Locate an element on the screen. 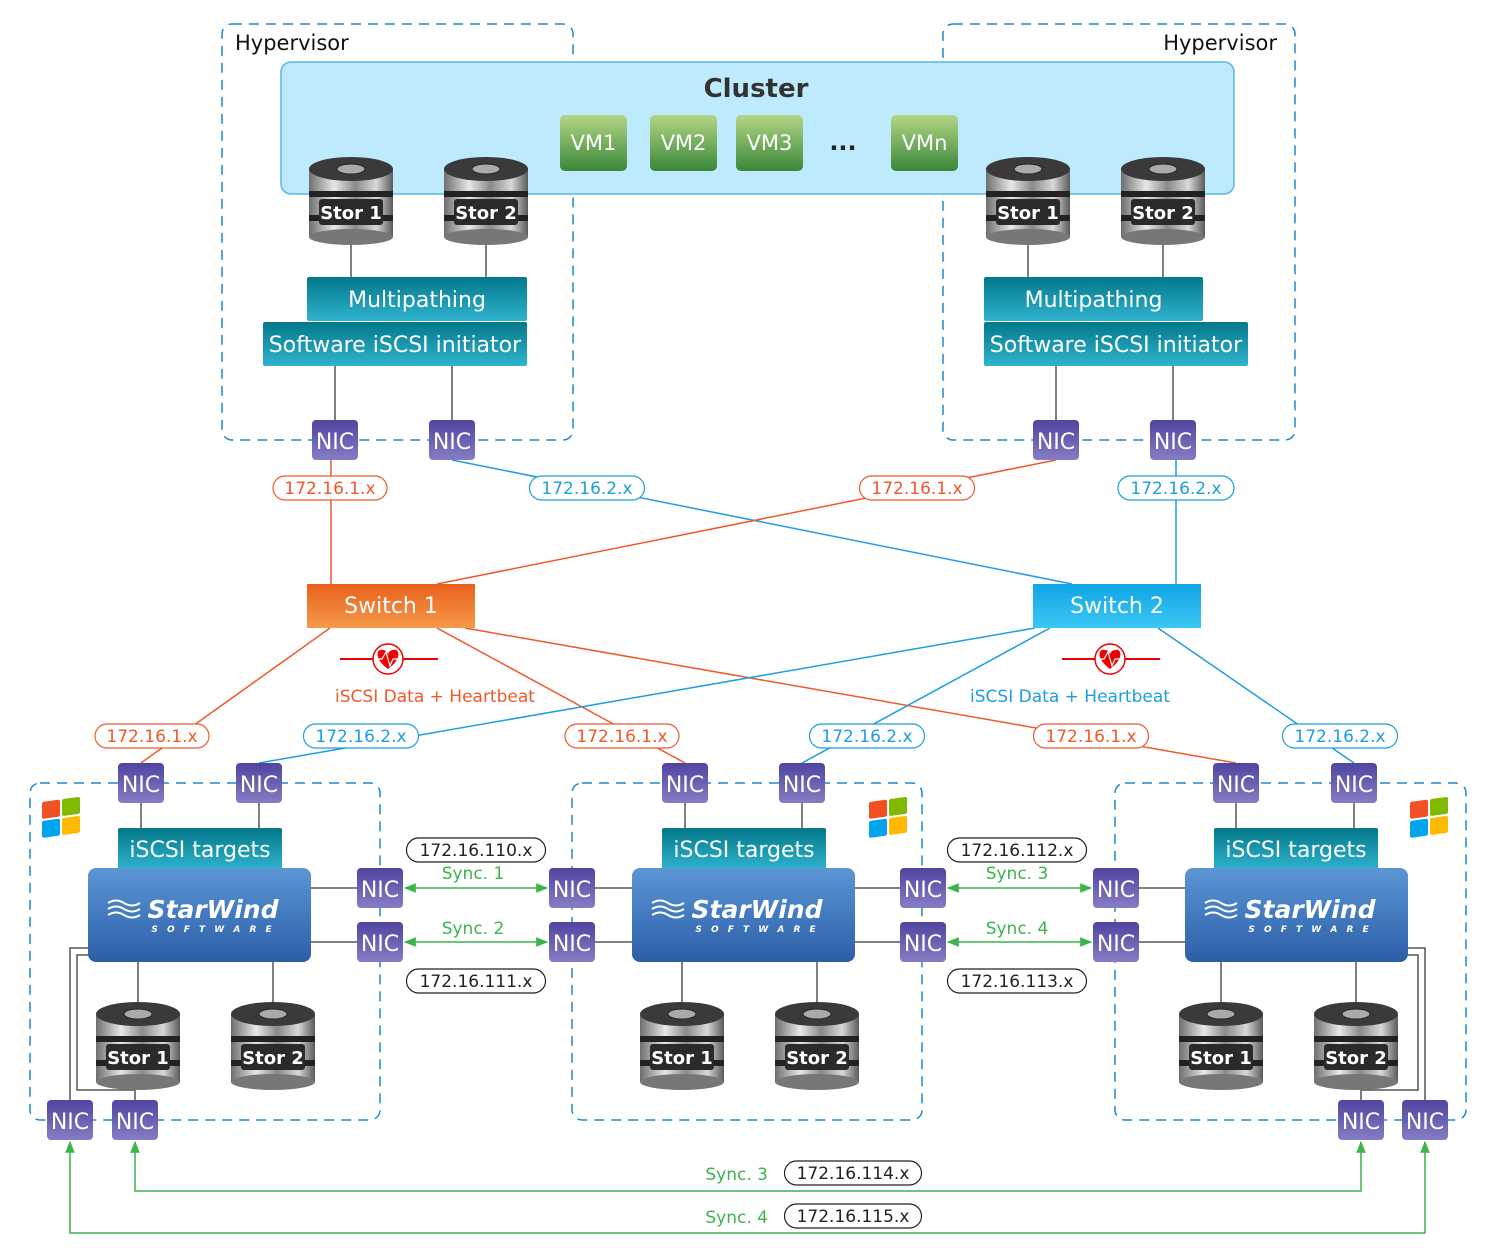 This screenshot has height=1259, width=1490. switch-2: Switch 2 is located at coordinates (1117, 606).